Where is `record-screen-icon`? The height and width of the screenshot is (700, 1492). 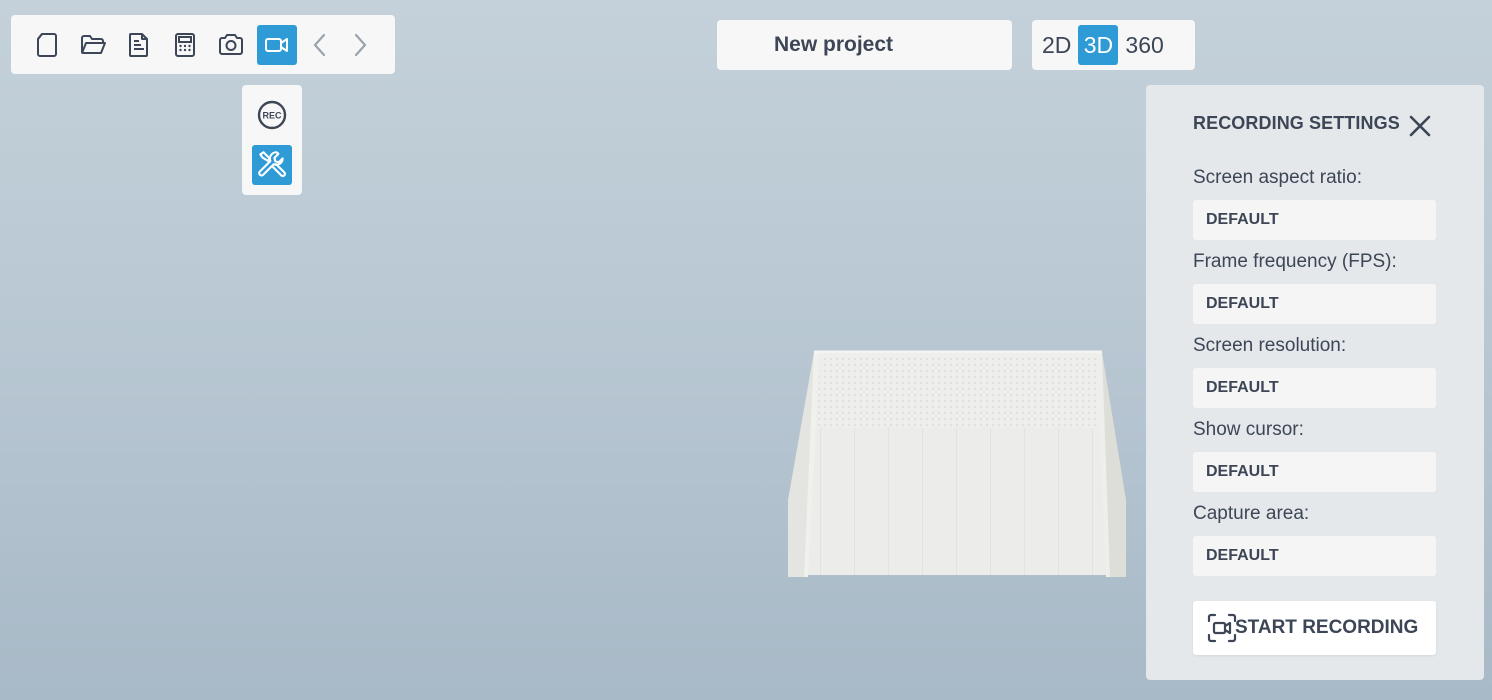 record-screen-icon is located at coordinates (1222, 628).